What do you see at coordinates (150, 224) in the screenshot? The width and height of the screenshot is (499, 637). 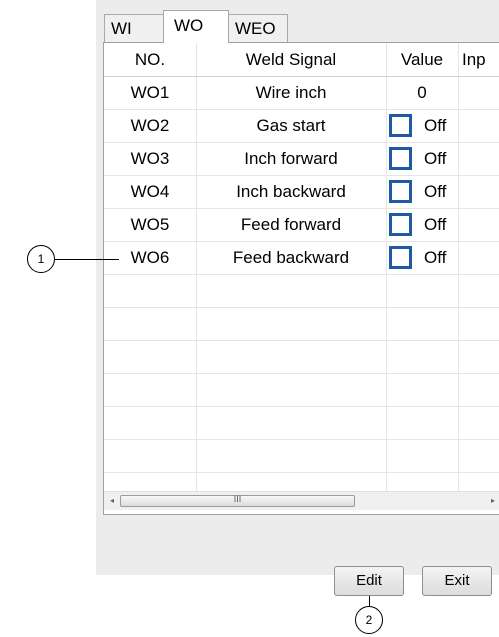 I see `table-row-no: WO5` at bounding box center [150, 224].